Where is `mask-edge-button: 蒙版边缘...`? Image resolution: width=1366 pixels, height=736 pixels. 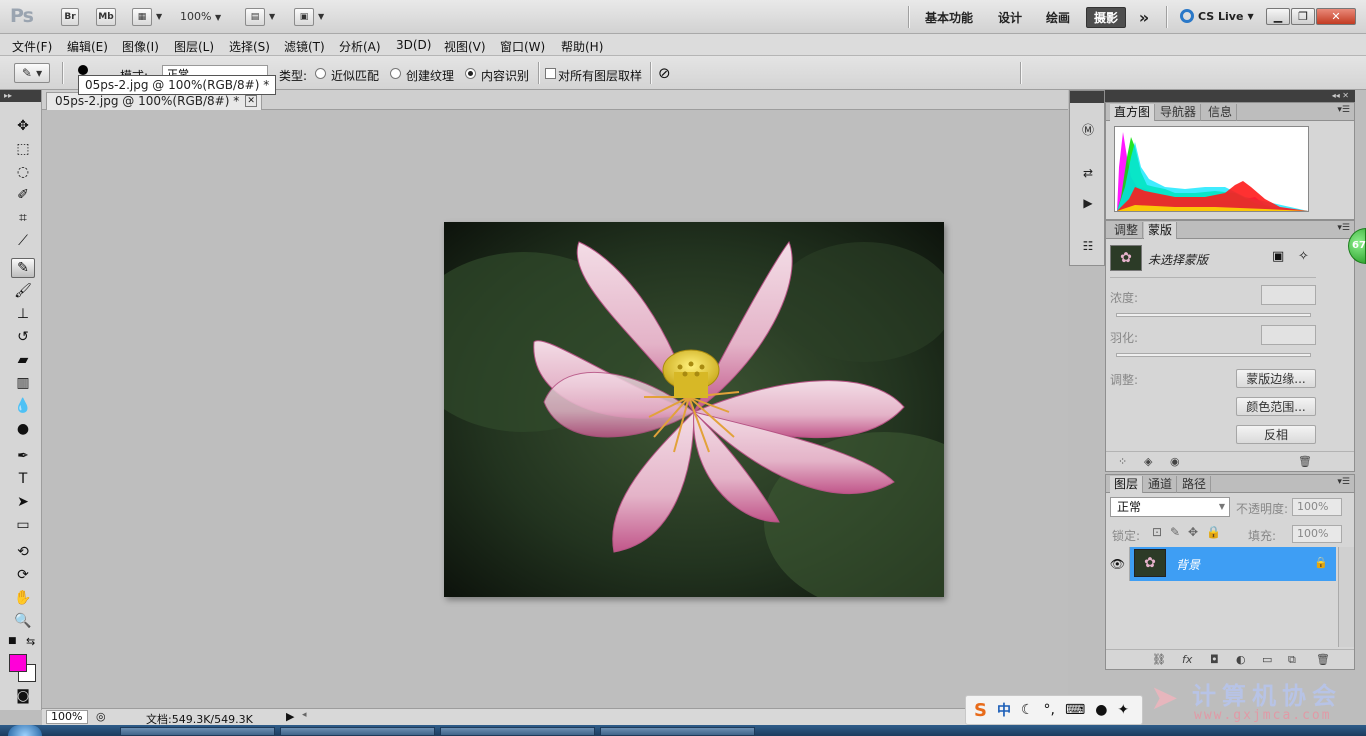 mask-edge-button: 蒙版边缘... is located at coordinates (1276, 378).